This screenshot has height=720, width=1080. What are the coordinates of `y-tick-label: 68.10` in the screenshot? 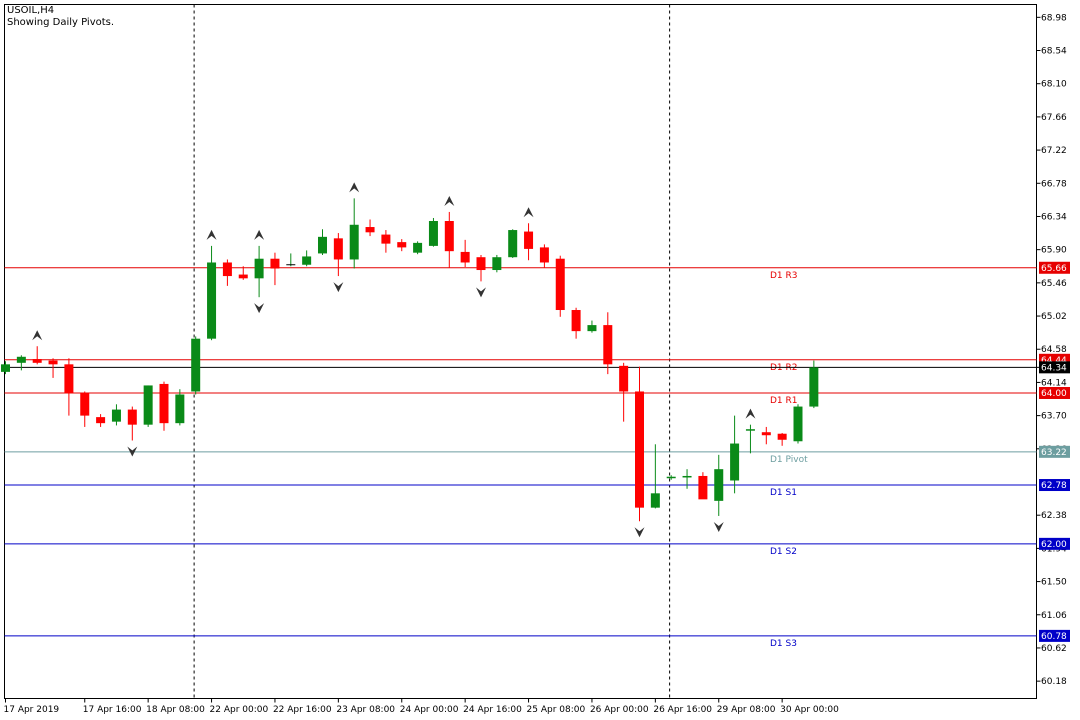 It's located at (1054, 85).